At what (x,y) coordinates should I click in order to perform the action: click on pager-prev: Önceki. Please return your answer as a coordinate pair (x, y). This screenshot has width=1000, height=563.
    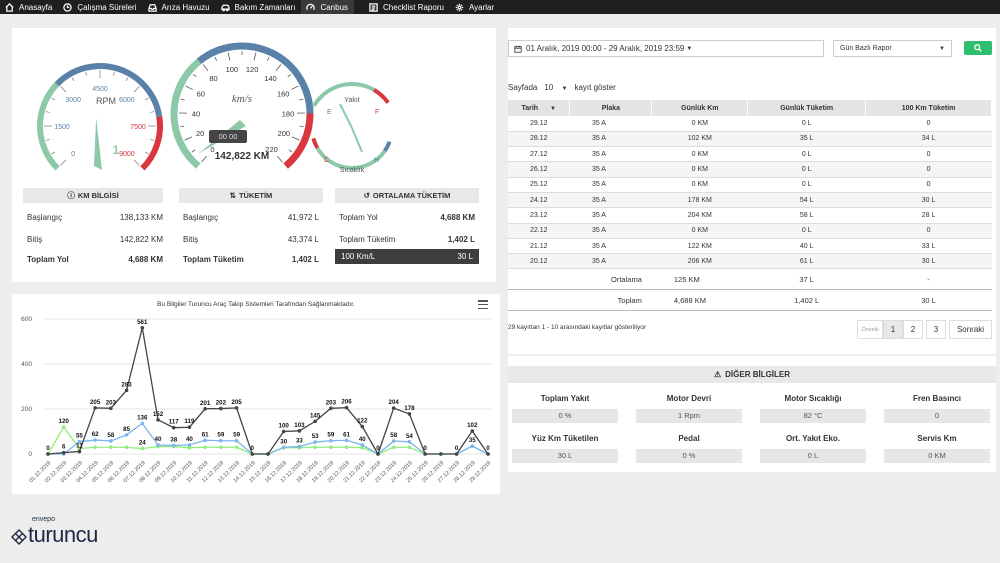
    Looking at the image, I should click on (870, 329).